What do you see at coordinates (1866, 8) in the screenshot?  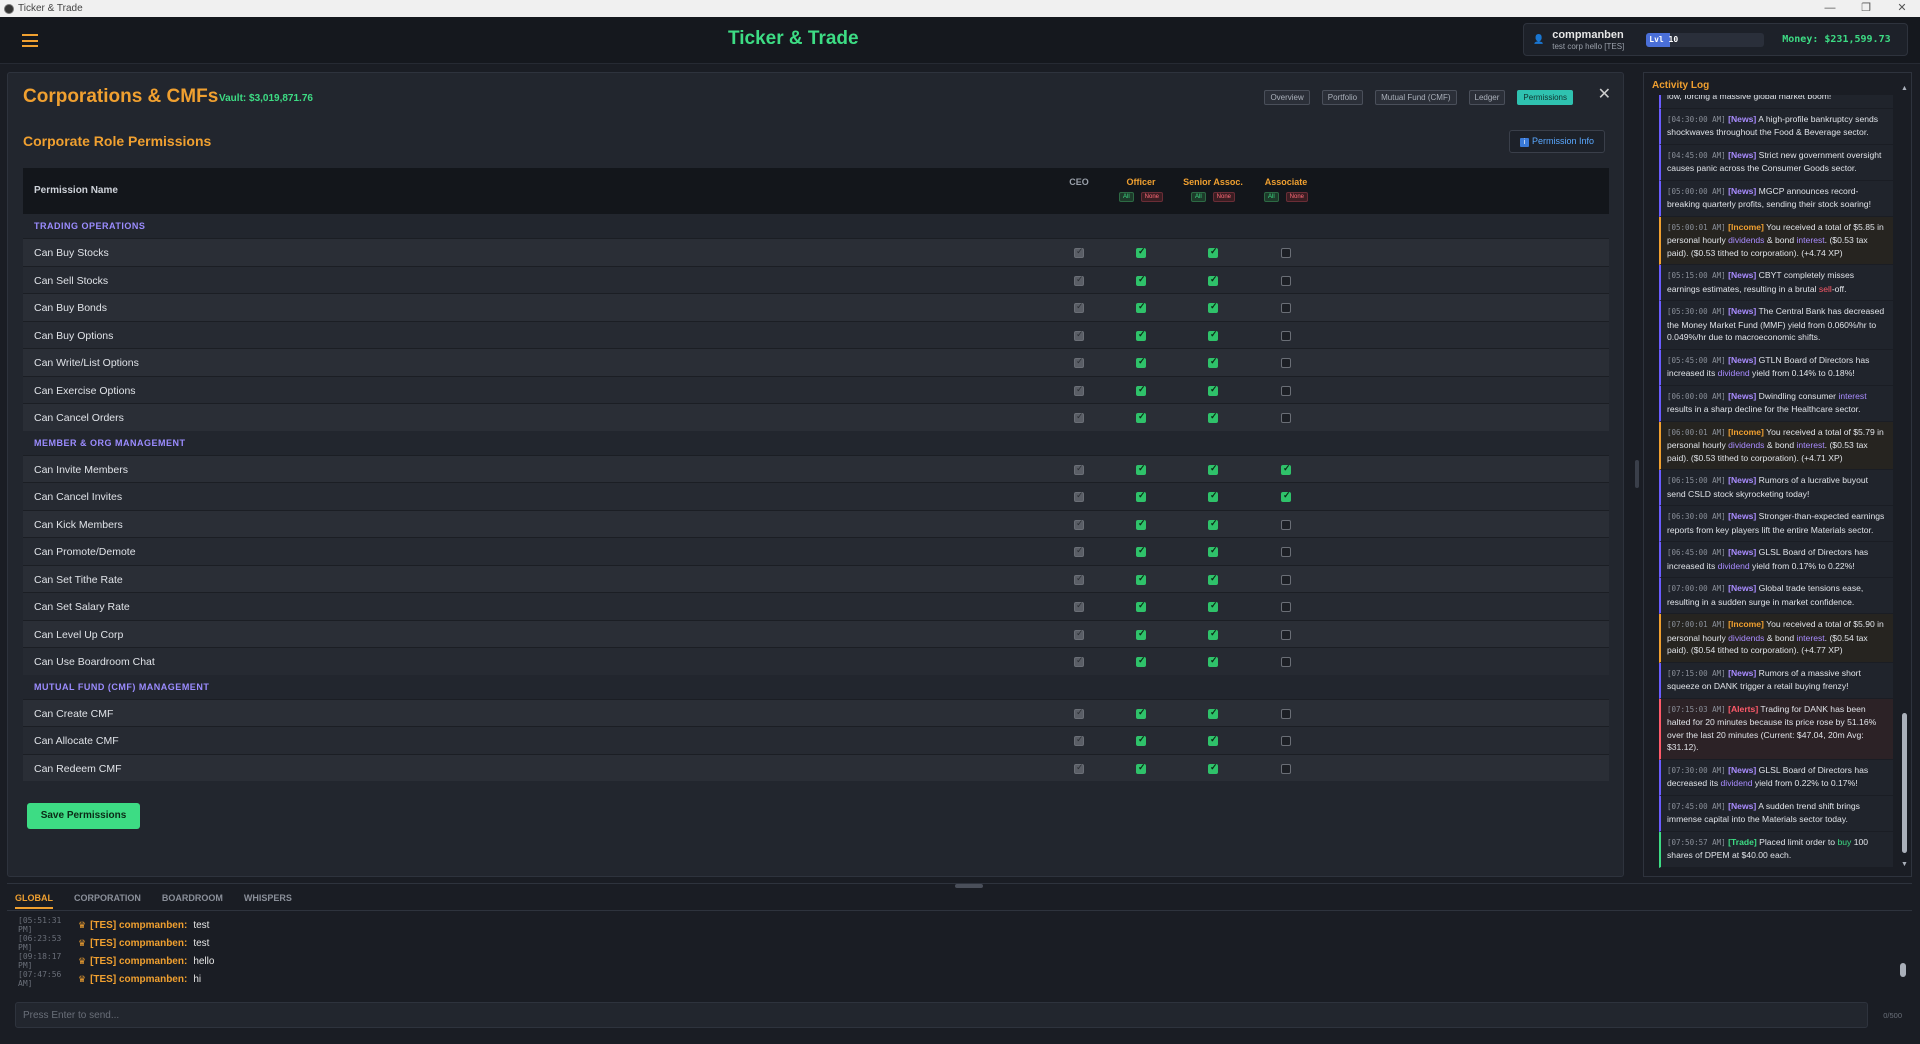 I see `restore-icon: ❐` at bounding box center [1866, 8].